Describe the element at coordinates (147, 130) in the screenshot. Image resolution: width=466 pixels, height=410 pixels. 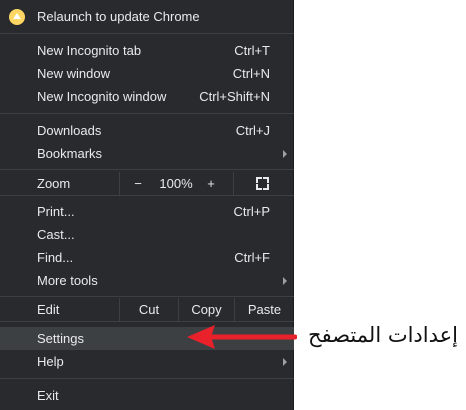
I see `downloads-item: Downloads Ctrl+J` at that location.